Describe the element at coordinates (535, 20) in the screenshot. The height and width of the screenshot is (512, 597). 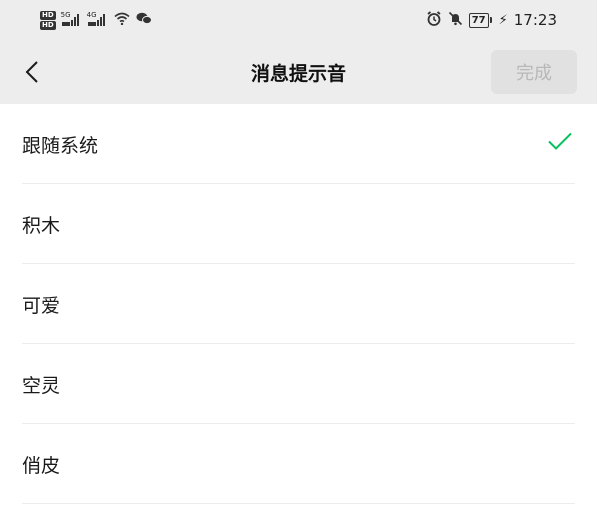
I see `status-time: 17:23` at that location.